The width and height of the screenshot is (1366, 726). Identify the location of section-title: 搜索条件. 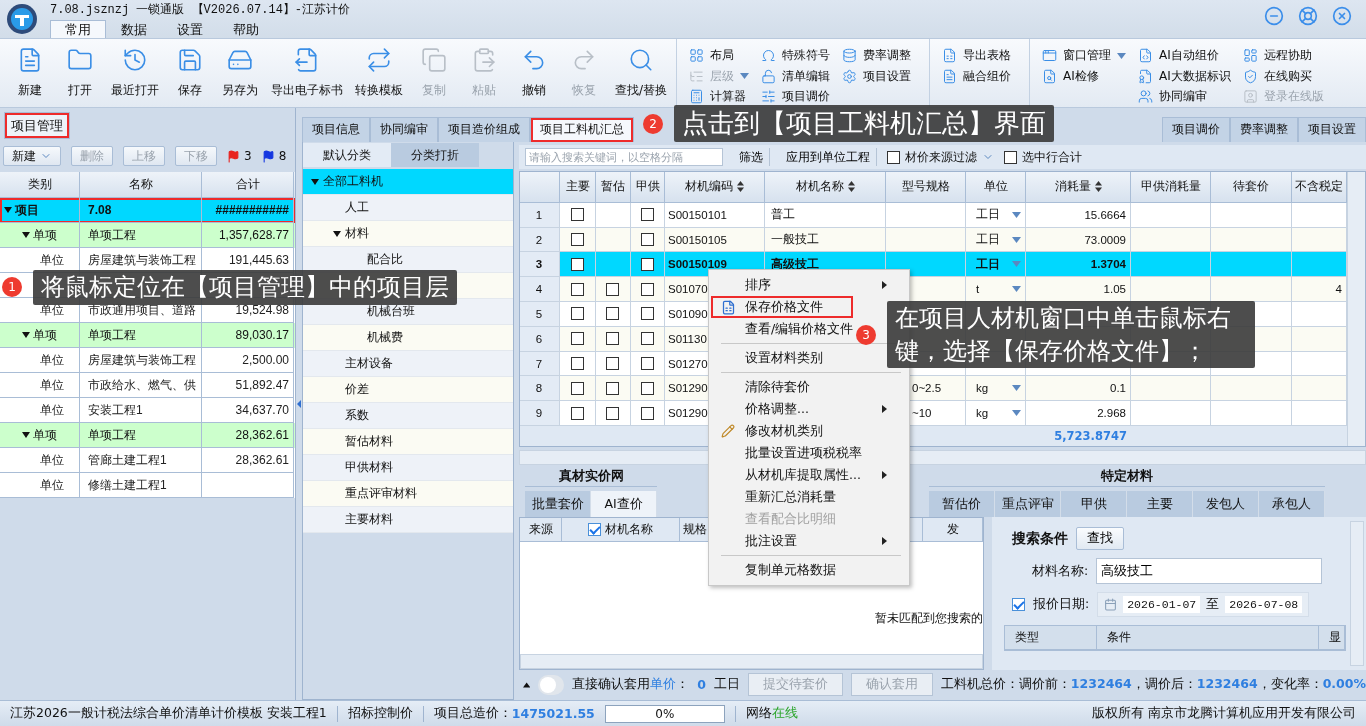
(1040, 538).